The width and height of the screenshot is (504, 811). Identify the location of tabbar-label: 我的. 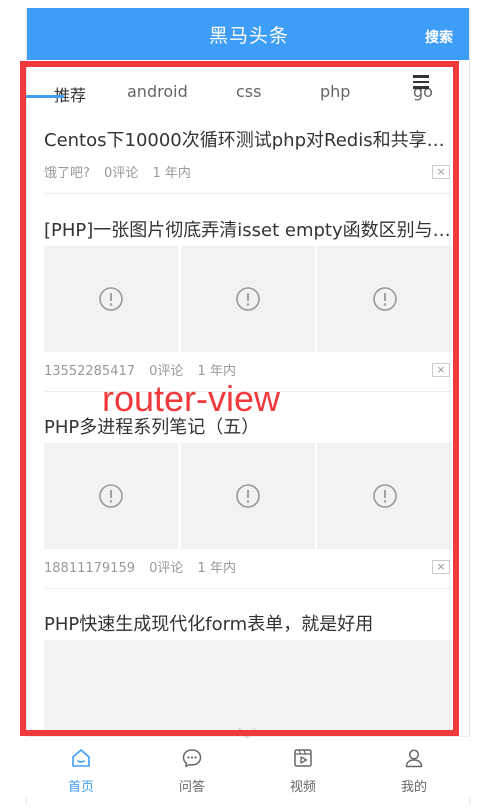
(413, 787).